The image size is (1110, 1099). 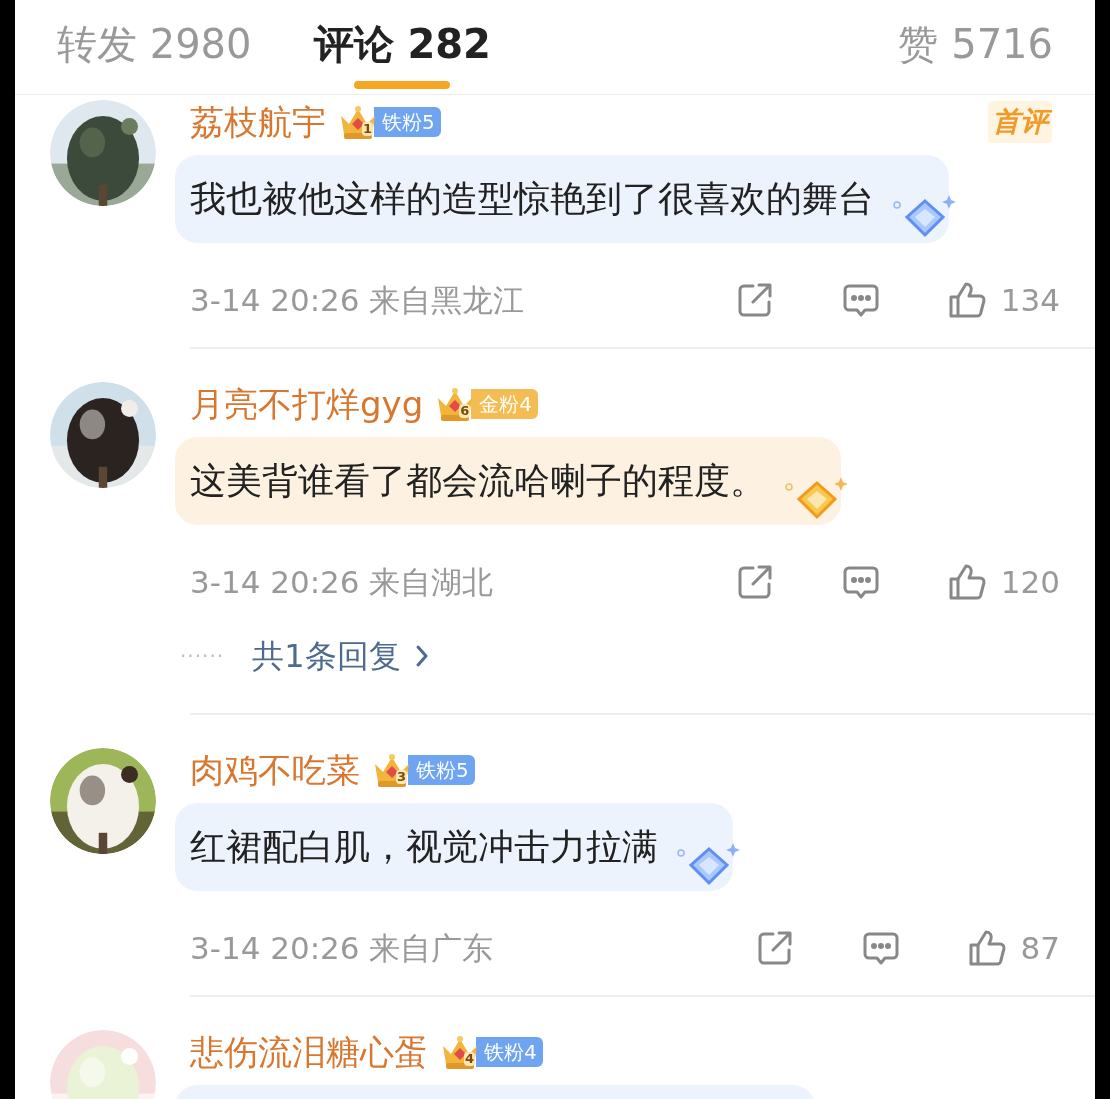 What do you see at coordinates (368, 129) in the screenshot?
I see `crown-level: 1` at bounding box center [368, 129].